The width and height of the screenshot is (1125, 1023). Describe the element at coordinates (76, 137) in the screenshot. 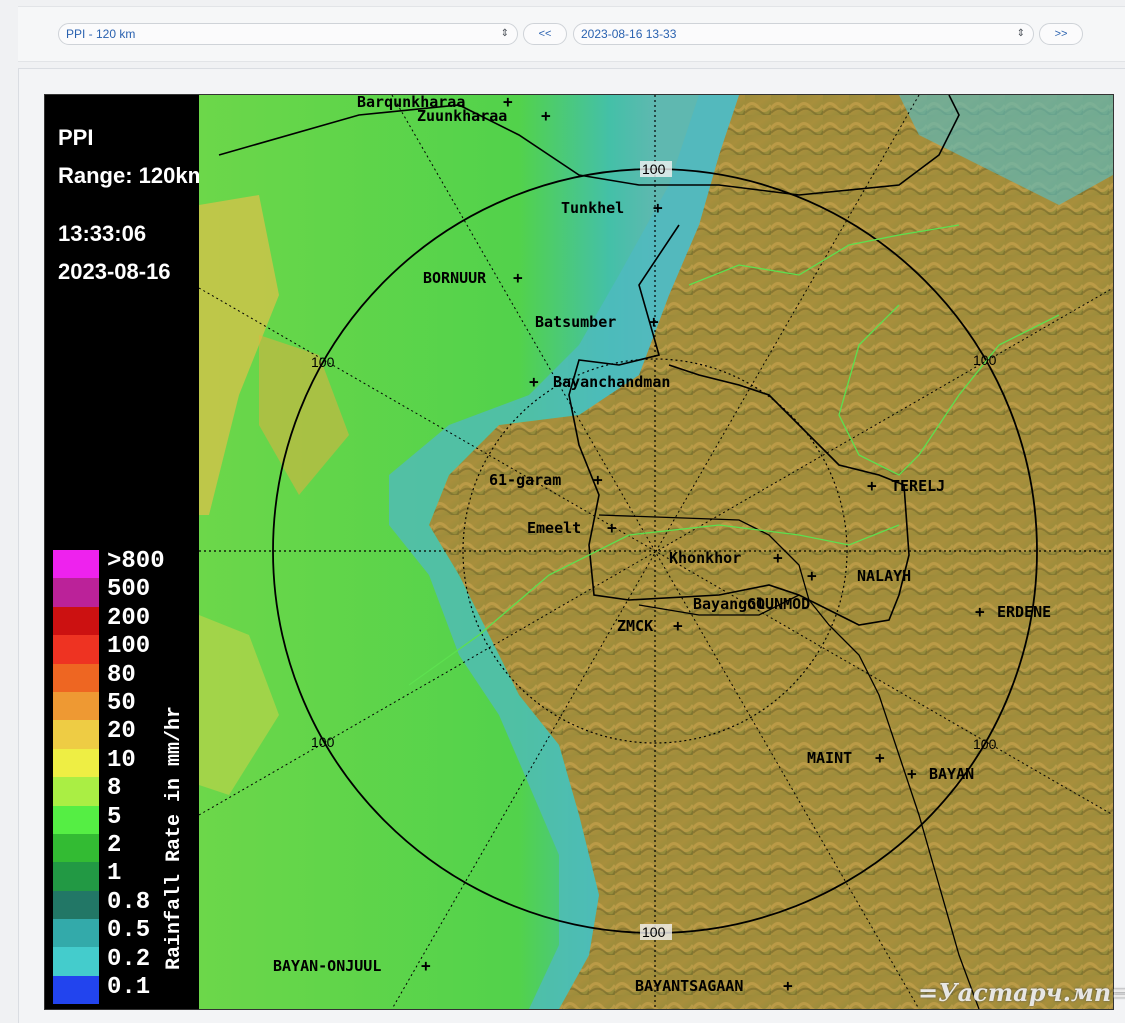

I see `product-label: PPI` at that location.